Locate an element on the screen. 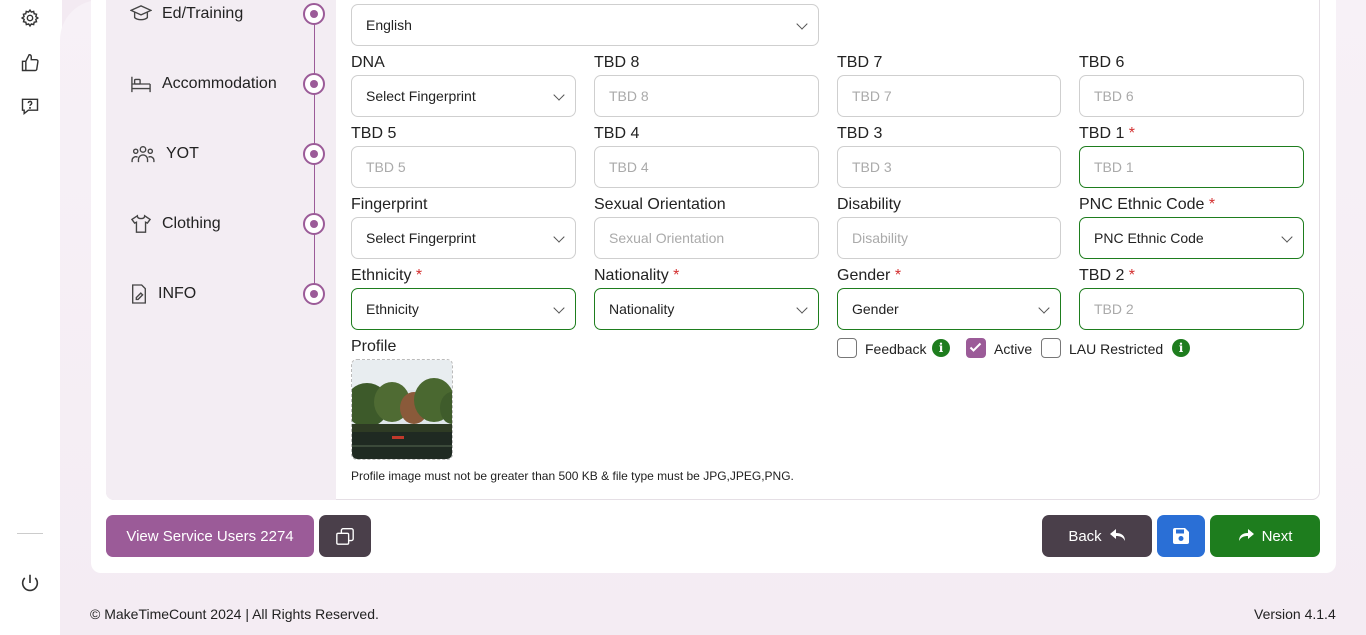 The image size is (1366, 635). language-value: English is located at coordinates (389, 25).